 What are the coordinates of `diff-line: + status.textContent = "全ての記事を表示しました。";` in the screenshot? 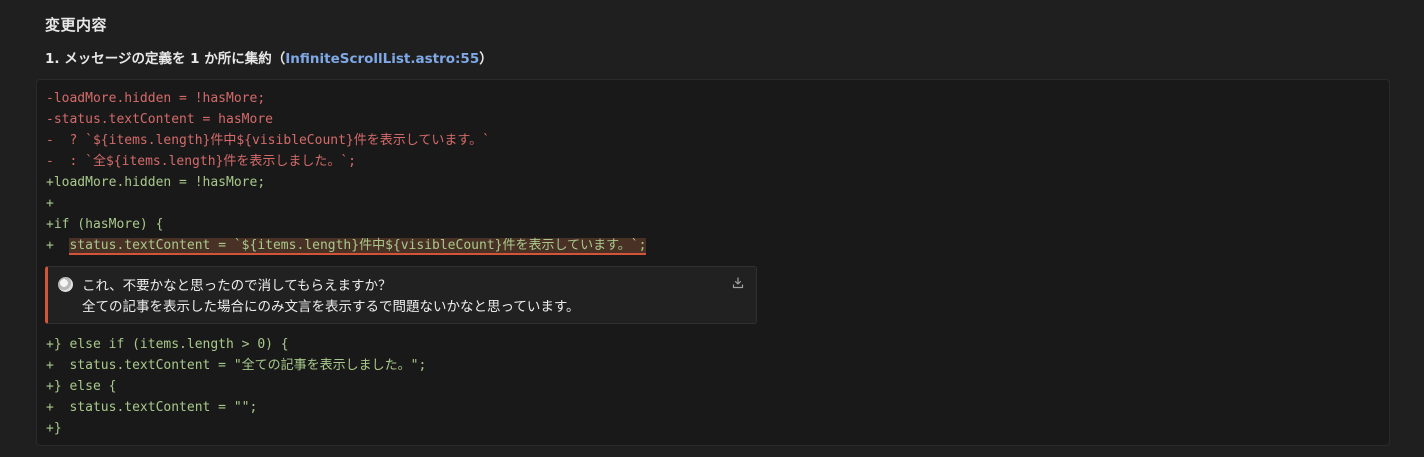 It's located at (236, 365).